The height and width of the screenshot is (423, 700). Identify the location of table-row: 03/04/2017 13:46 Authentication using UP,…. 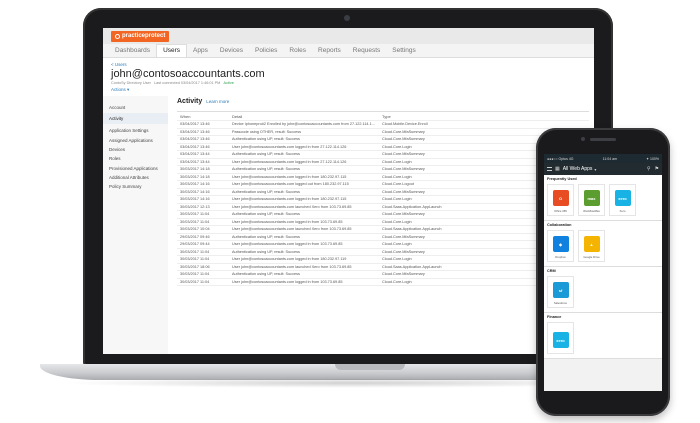
(383, 140).